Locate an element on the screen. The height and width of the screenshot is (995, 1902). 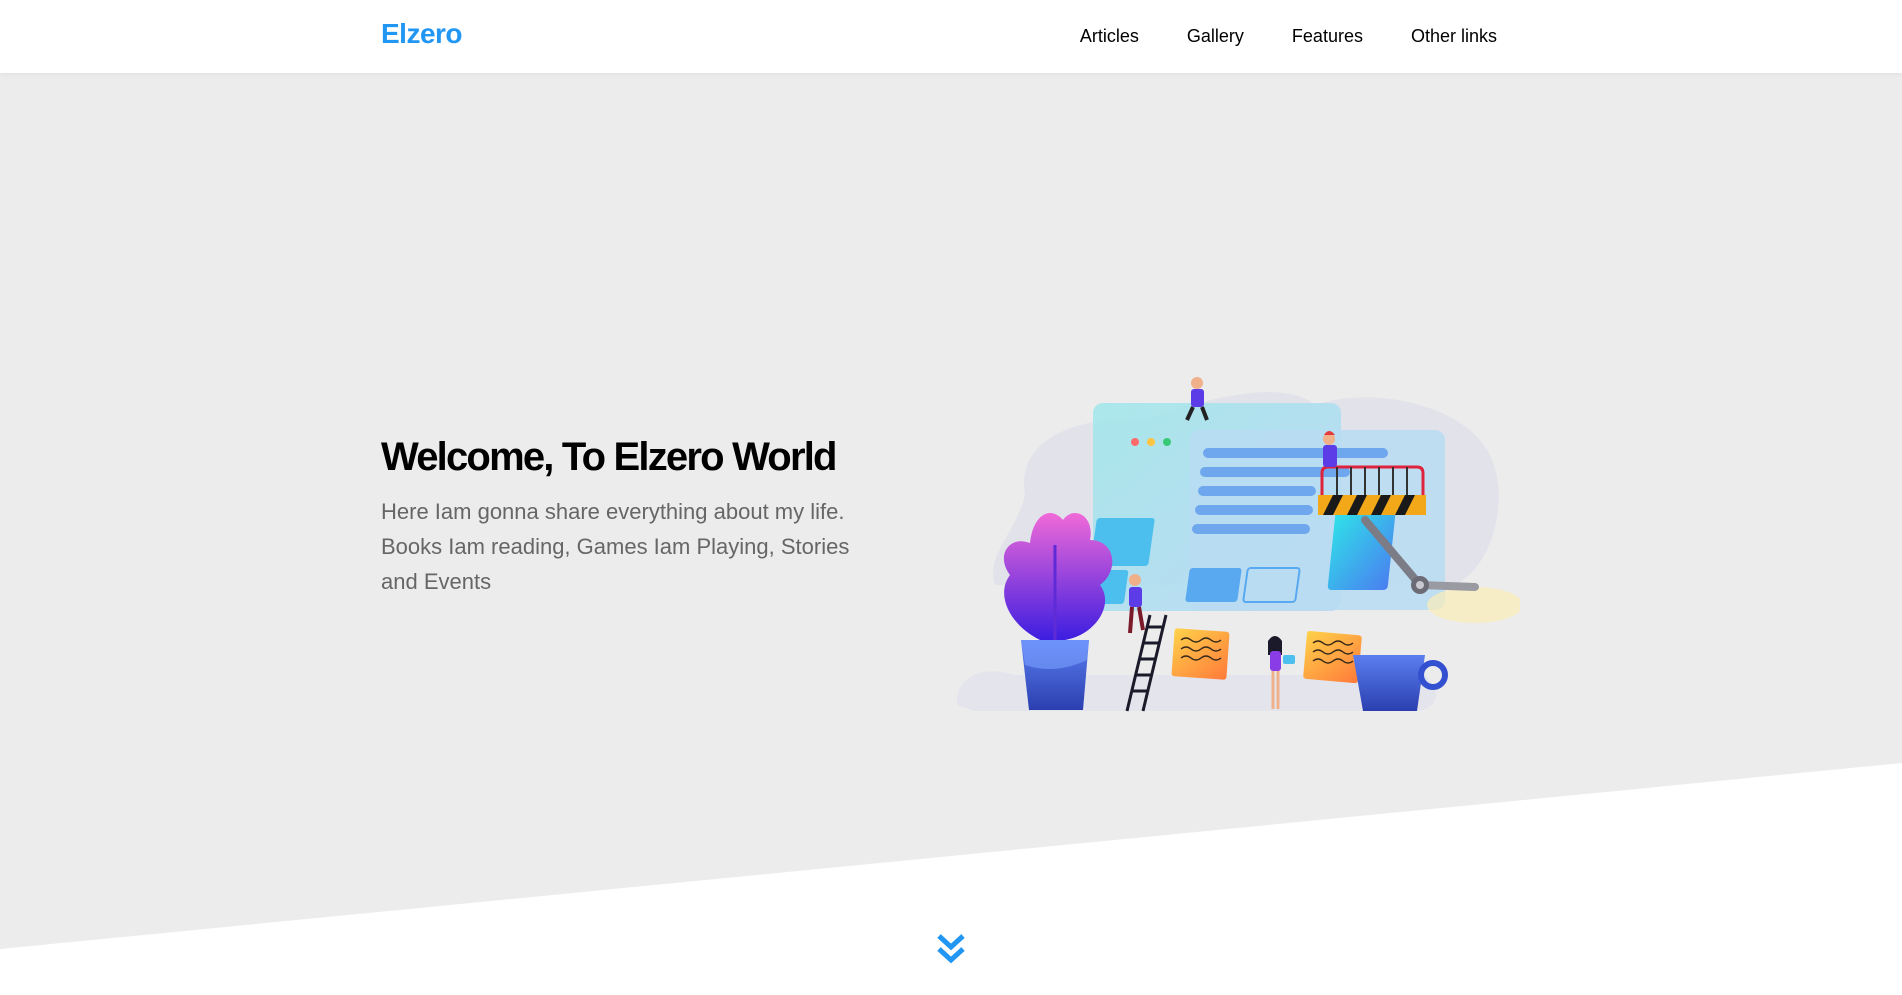
nav-link-other-links: Other links is located at coordinates (1454, 36).